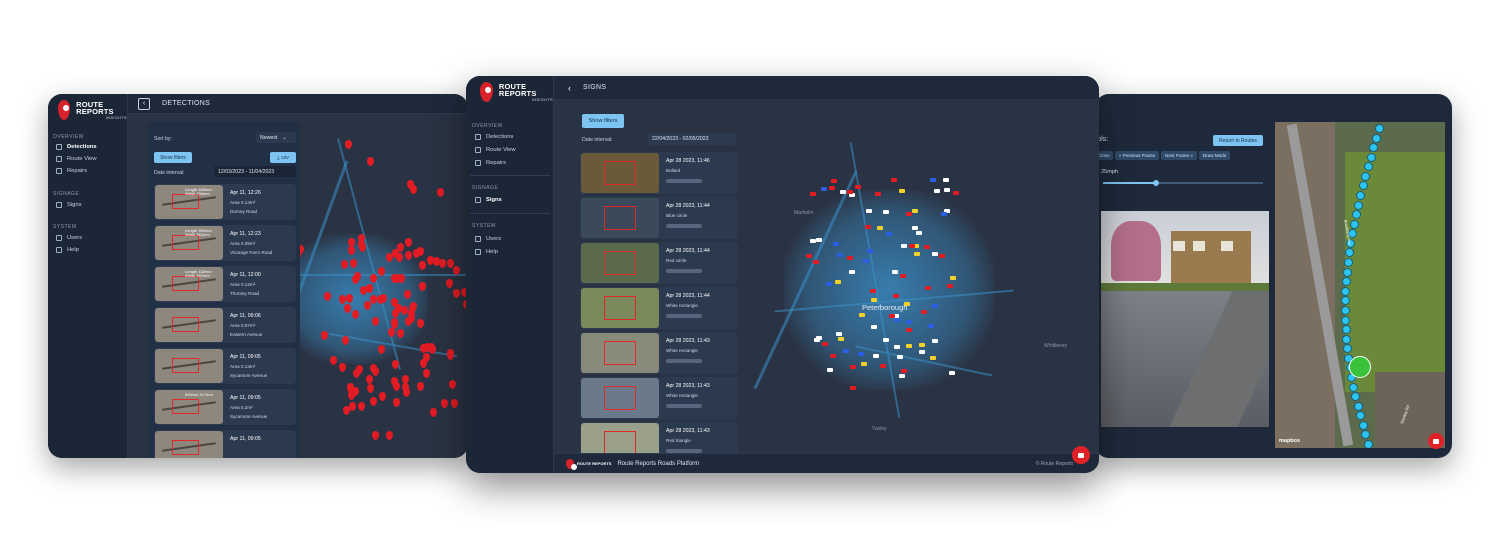 Image resolution: width=1500 pixels, height=550 pixels. I want to click on frame-slider, so click(1183, 183).